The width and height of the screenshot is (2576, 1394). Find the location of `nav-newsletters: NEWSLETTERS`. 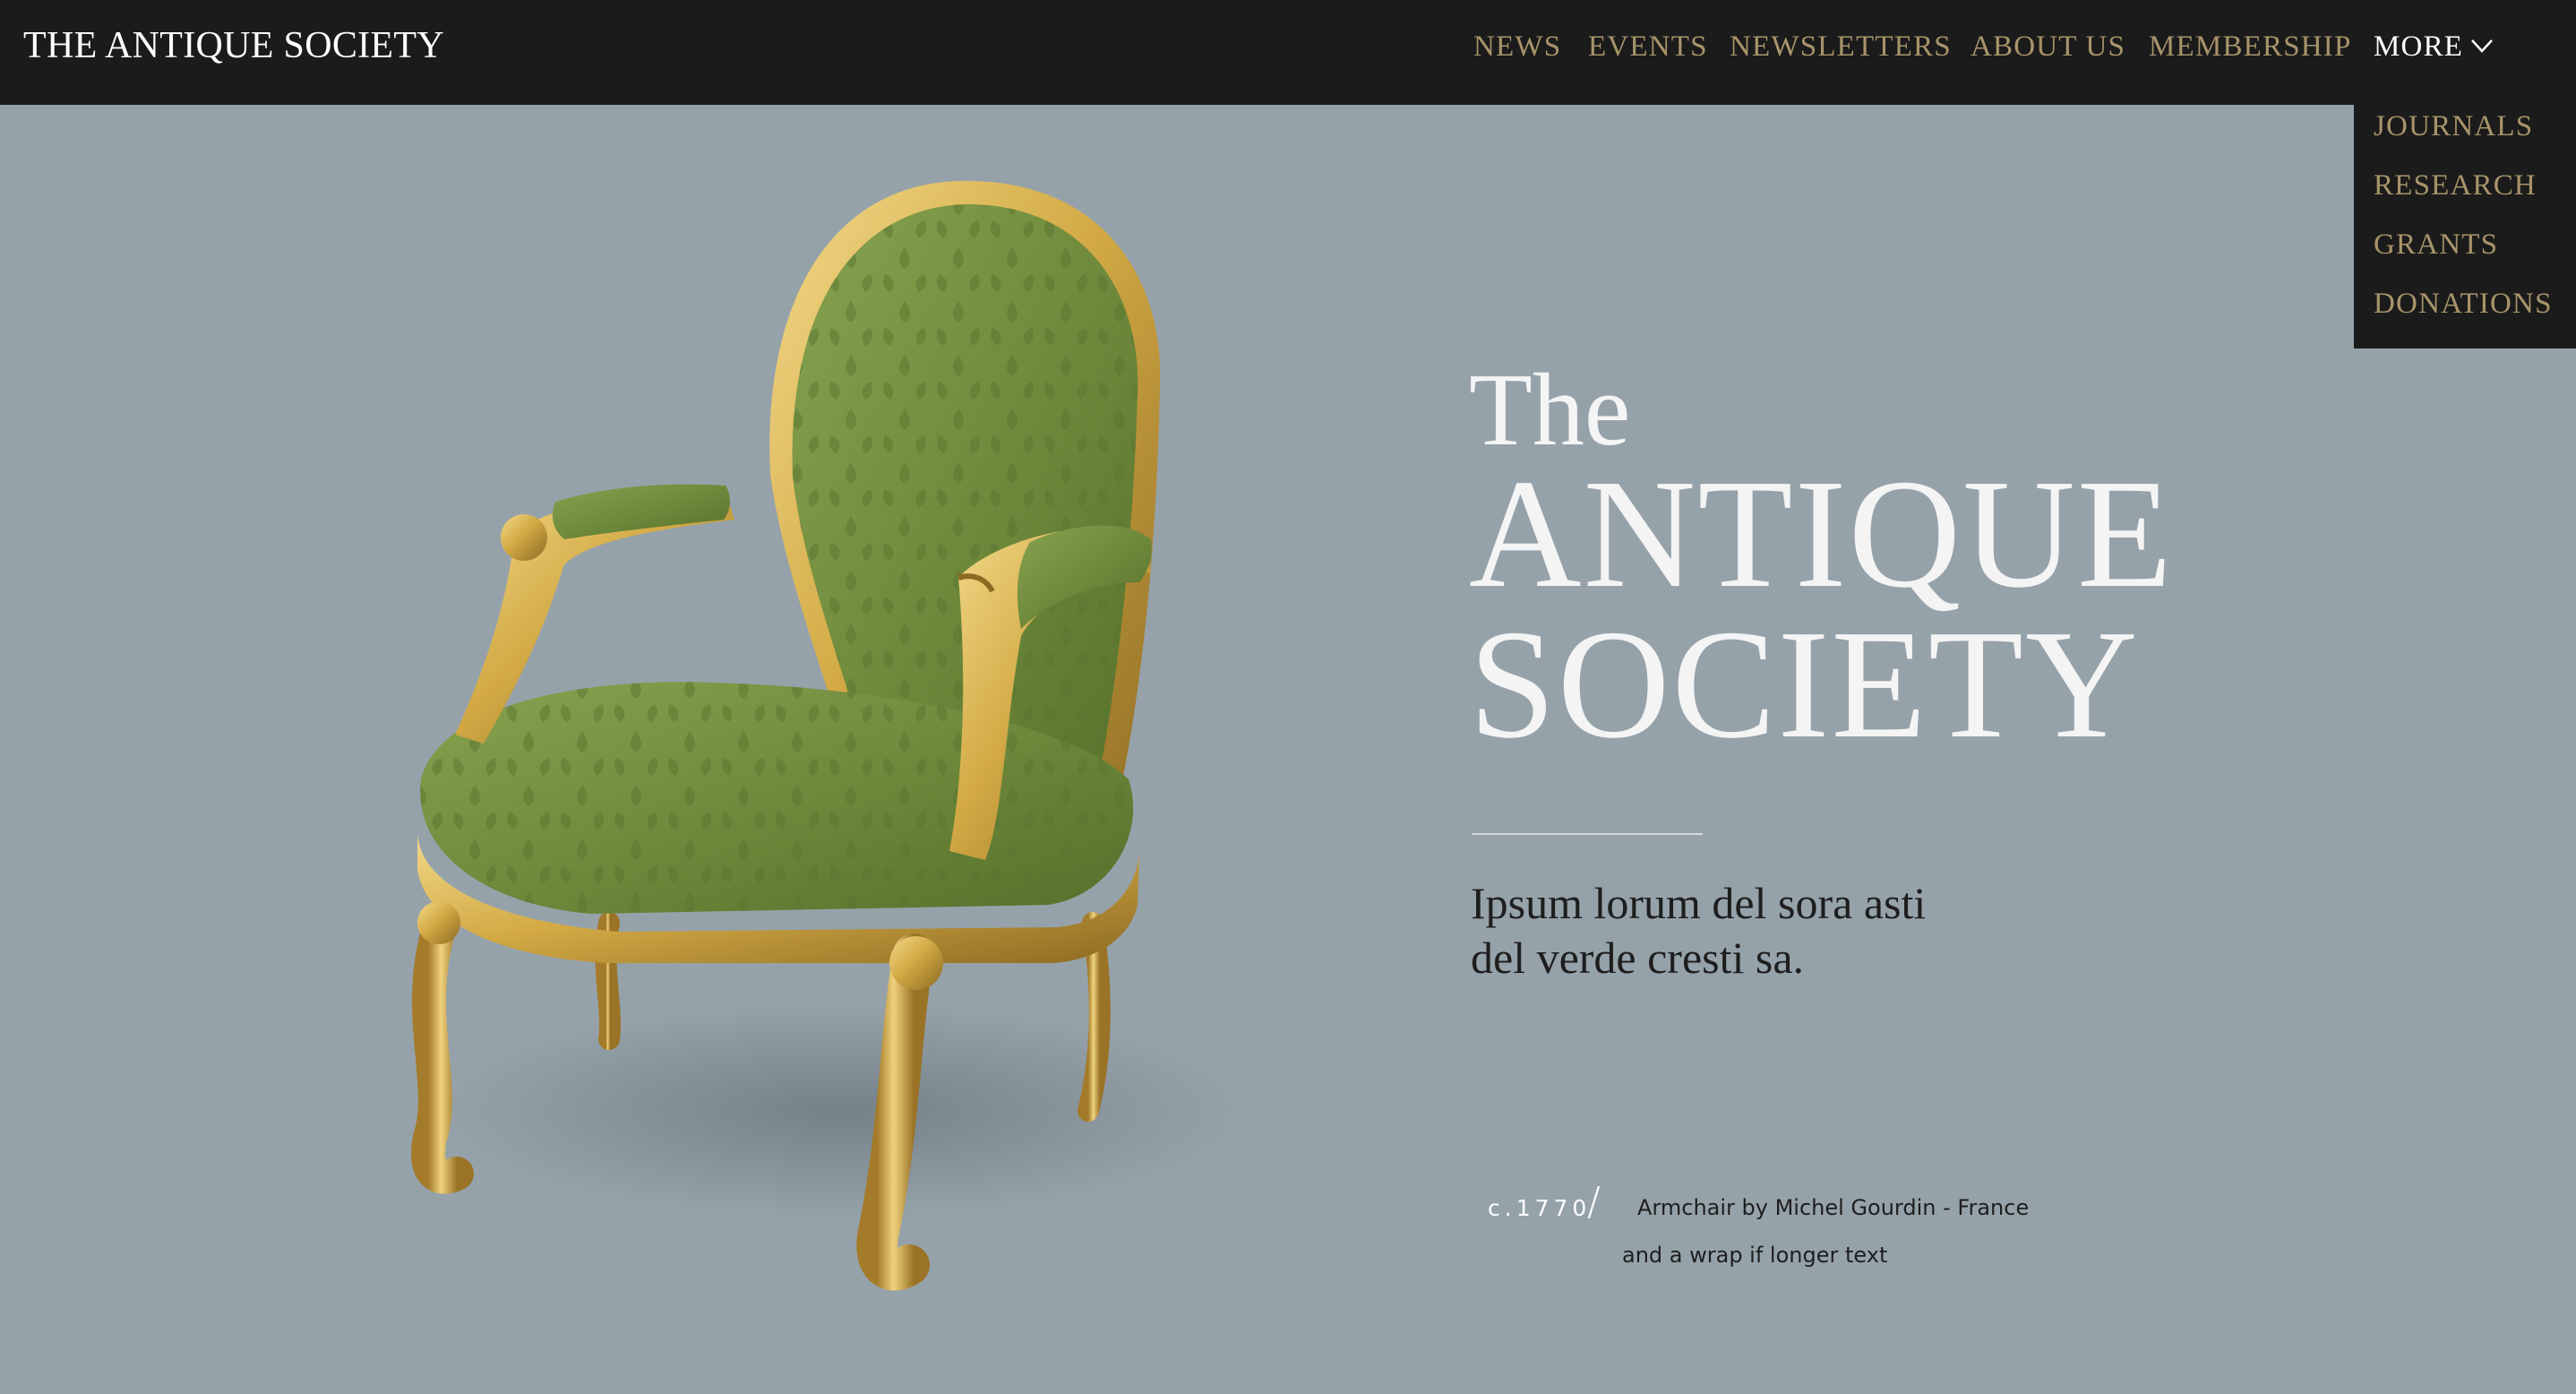

nav-newsletters: NEWSLETTERS is located at coordinates (1841, 47).